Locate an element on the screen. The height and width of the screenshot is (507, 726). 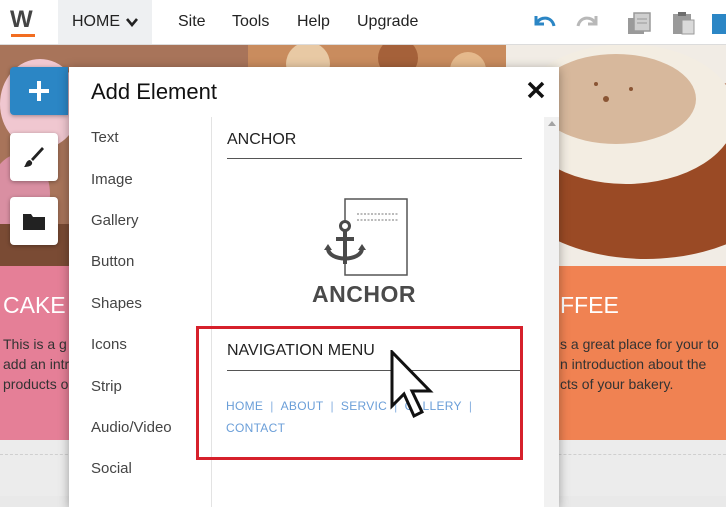
files-button is located at coordinates (34, 221).